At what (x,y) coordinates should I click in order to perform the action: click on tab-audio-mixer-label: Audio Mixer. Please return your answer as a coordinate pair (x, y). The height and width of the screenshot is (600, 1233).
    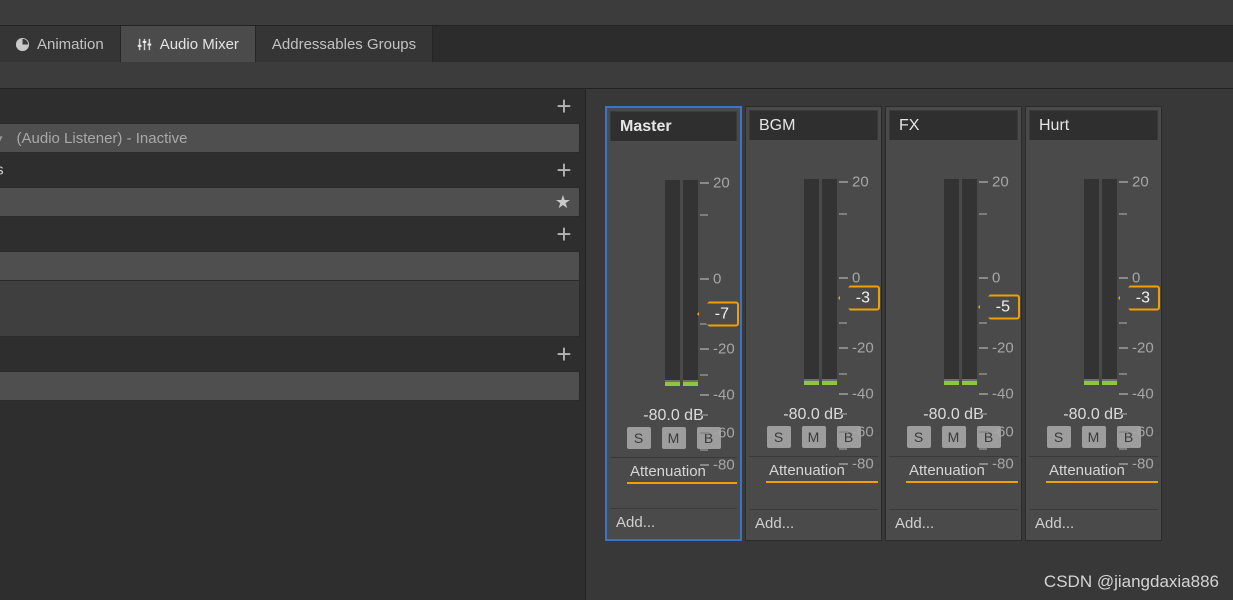
    Looking at the image, I should click on (199, 44).